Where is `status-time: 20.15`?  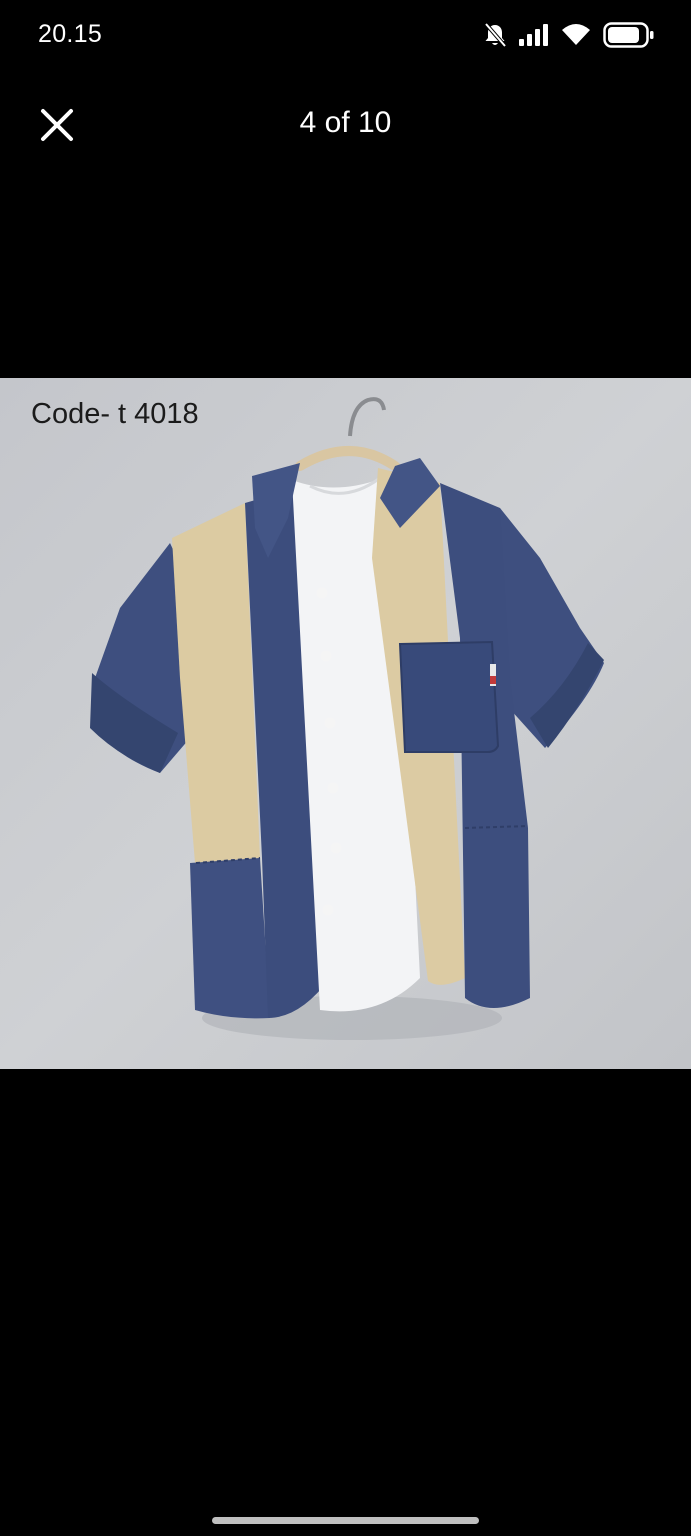
status-time: 20.15 is located at coordinates (70, 34).